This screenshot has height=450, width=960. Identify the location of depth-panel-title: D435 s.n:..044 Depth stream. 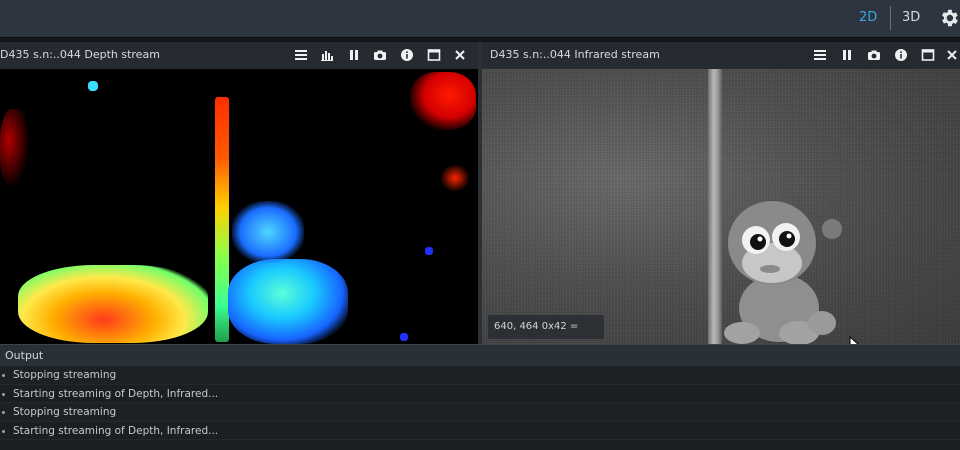
(80, 54).